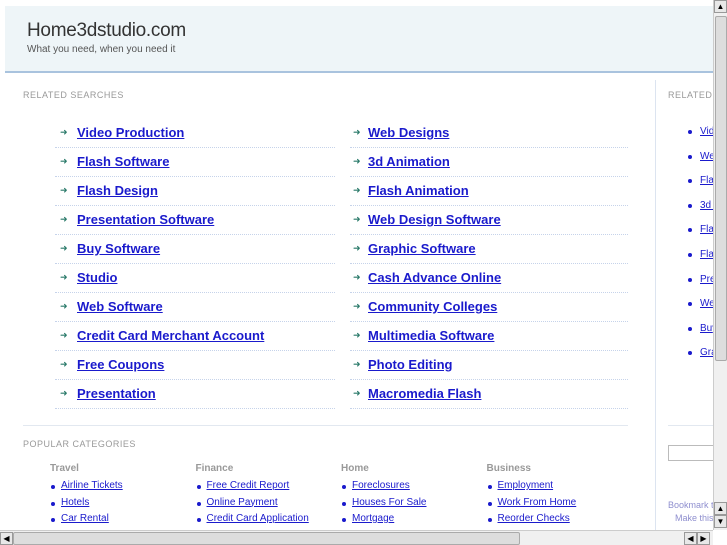  I want to click on sidebar-item: Presentation Software, so click(690, 282).